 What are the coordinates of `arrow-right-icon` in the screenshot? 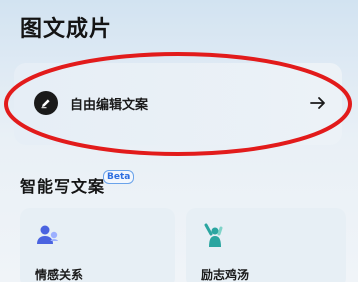 It's located at (318, 103).